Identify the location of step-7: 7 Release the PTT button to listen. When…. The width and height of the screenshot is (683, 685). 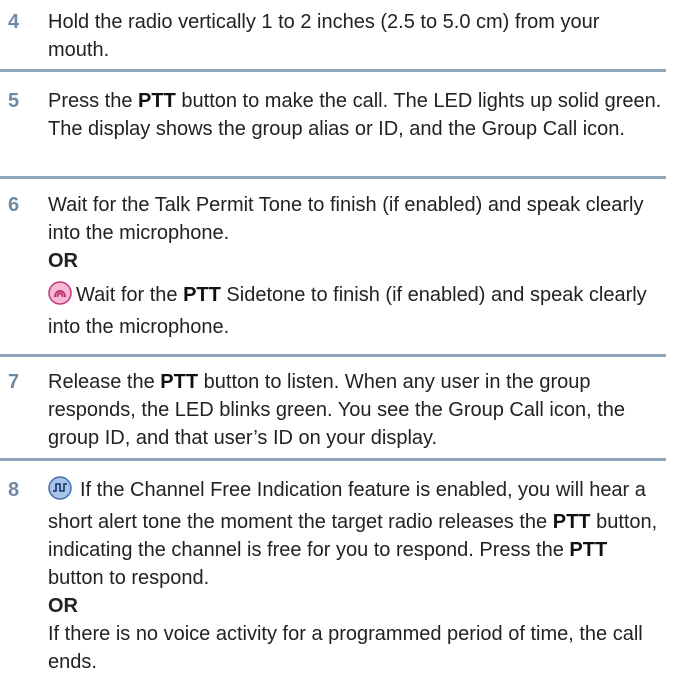
(333, 410).